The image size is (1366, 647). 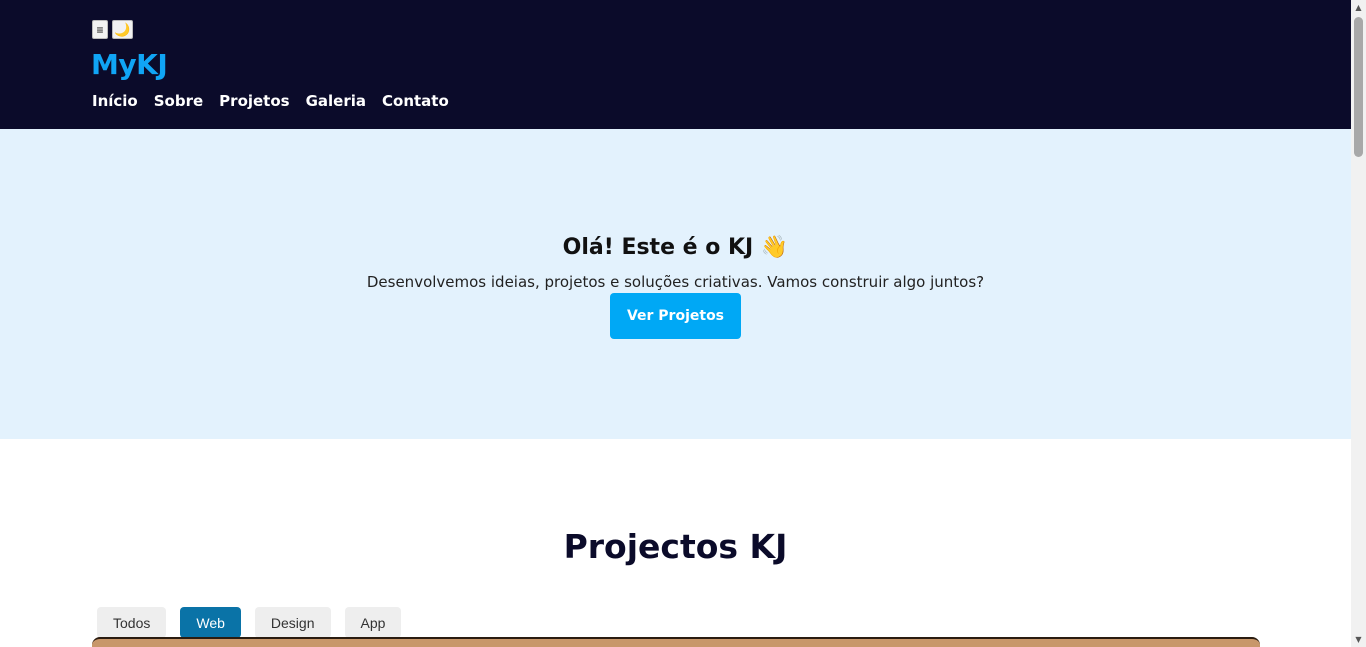 I want to click on waving-hand-icon: 👋, so click(x=774, y=247).